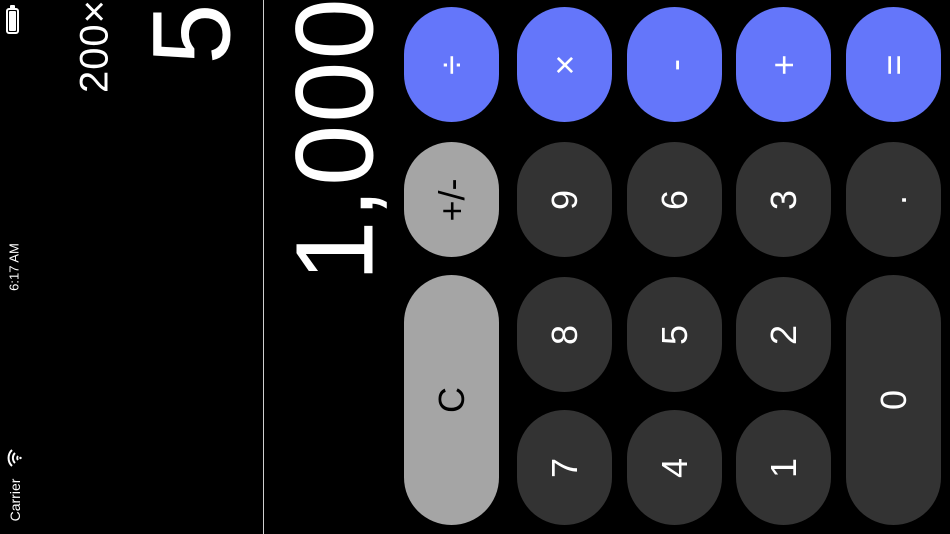 The height and width of the screenshot is (534, 950). I want to click on digit-3-button: 3, so click(783, 199).